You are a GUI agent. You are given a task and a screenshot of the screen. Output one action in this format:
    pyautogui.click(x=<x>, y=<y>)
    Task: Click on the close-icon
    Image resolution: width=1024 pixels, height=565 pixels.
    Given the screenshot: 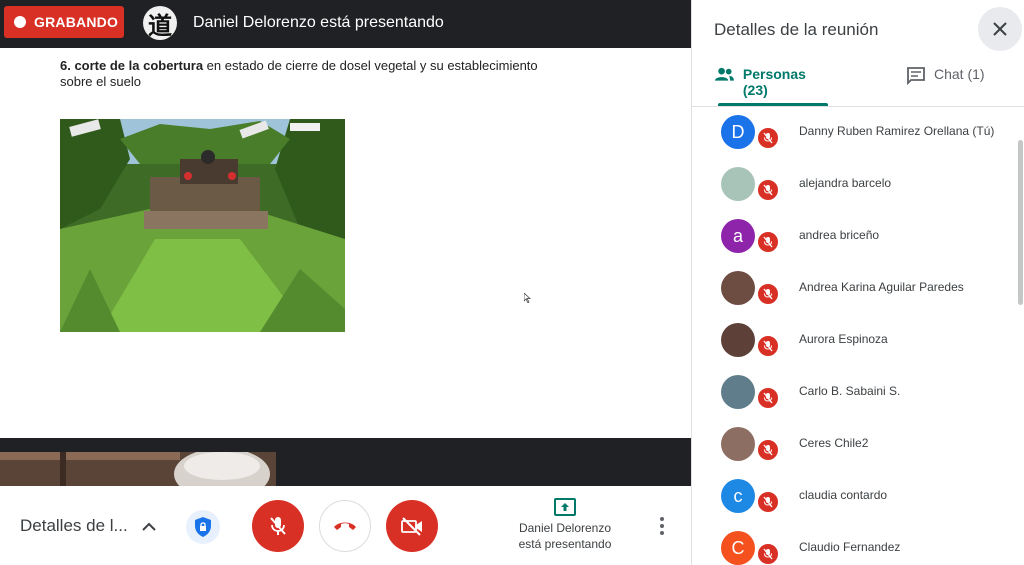 What is the action you would take?
    pyautogui.click(x=1000, y=29)
    